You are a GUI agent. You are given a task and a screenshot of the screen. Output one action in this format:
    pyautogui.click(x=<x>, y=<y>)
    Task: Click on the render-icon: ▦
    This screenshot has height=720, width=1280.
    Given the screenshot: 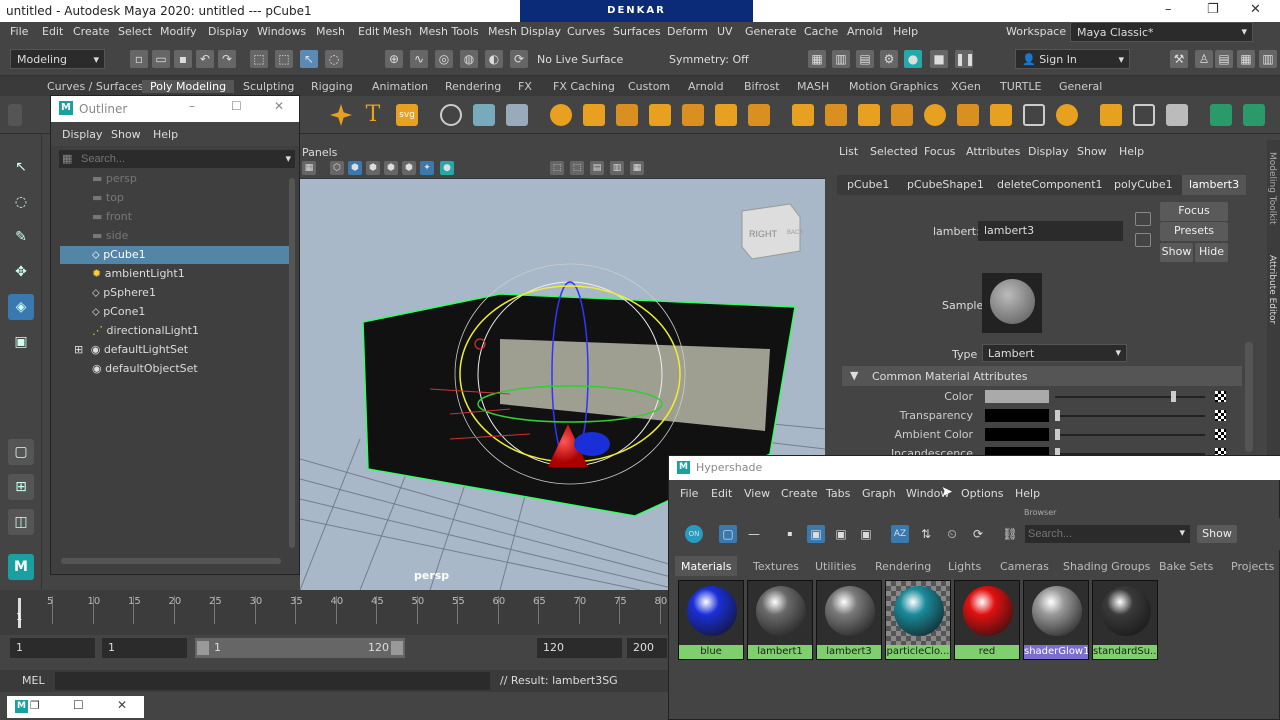 What is the action you would take?
    pyautogui.click(x=817, y=59)
    